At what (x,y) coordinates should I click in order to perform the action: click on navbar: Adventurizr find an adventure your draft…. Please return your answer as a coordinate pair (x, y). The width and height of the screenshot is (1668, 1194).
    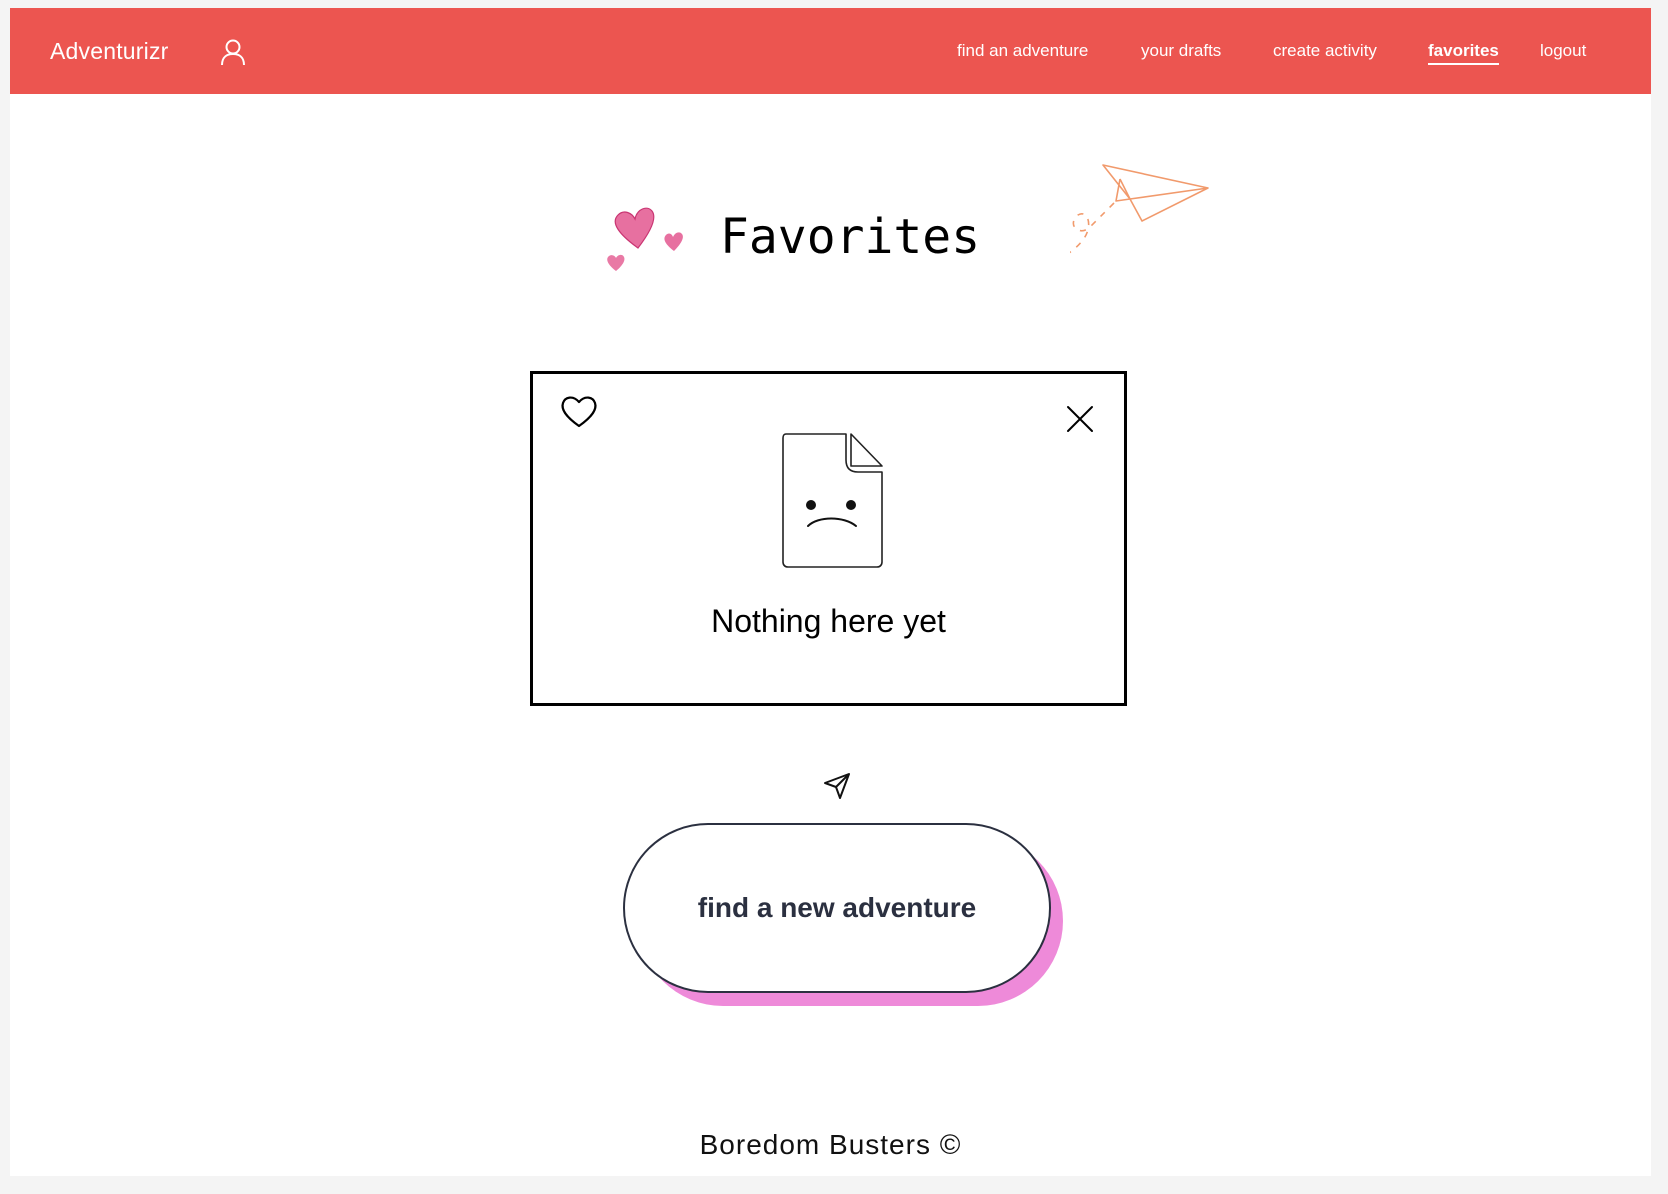
    Looking at the image, I should click on (830, 51).